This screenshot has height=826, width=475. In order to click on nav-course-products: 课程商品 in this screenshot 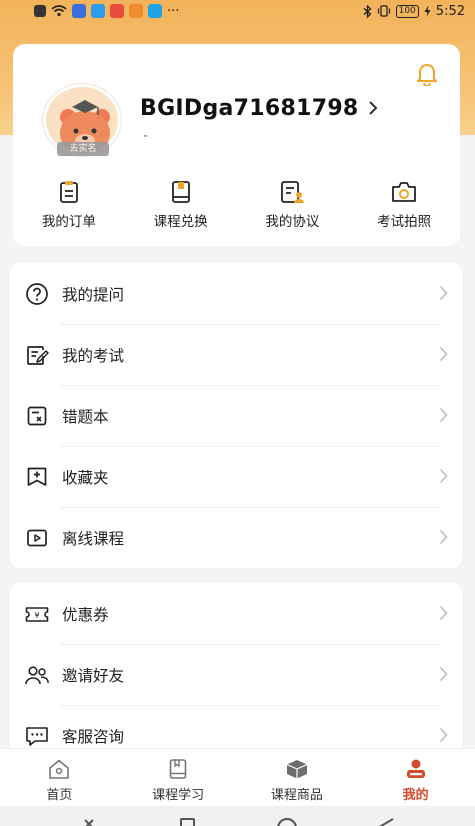, I will do `click(297, 777)`.